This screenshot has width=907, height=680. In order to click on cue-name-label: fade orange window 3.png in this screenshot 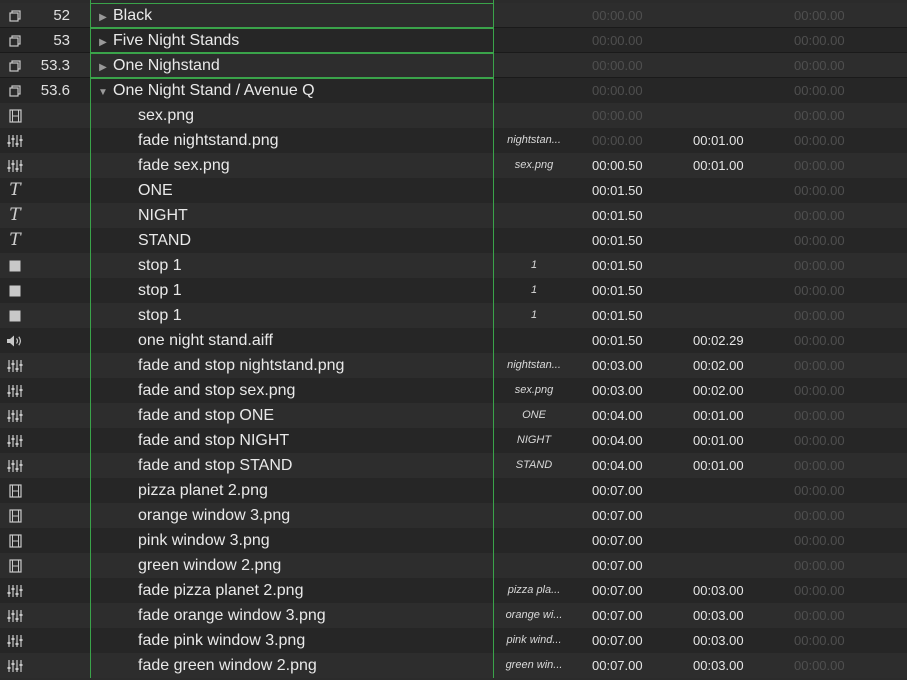, I will do `click(232, 615)`.